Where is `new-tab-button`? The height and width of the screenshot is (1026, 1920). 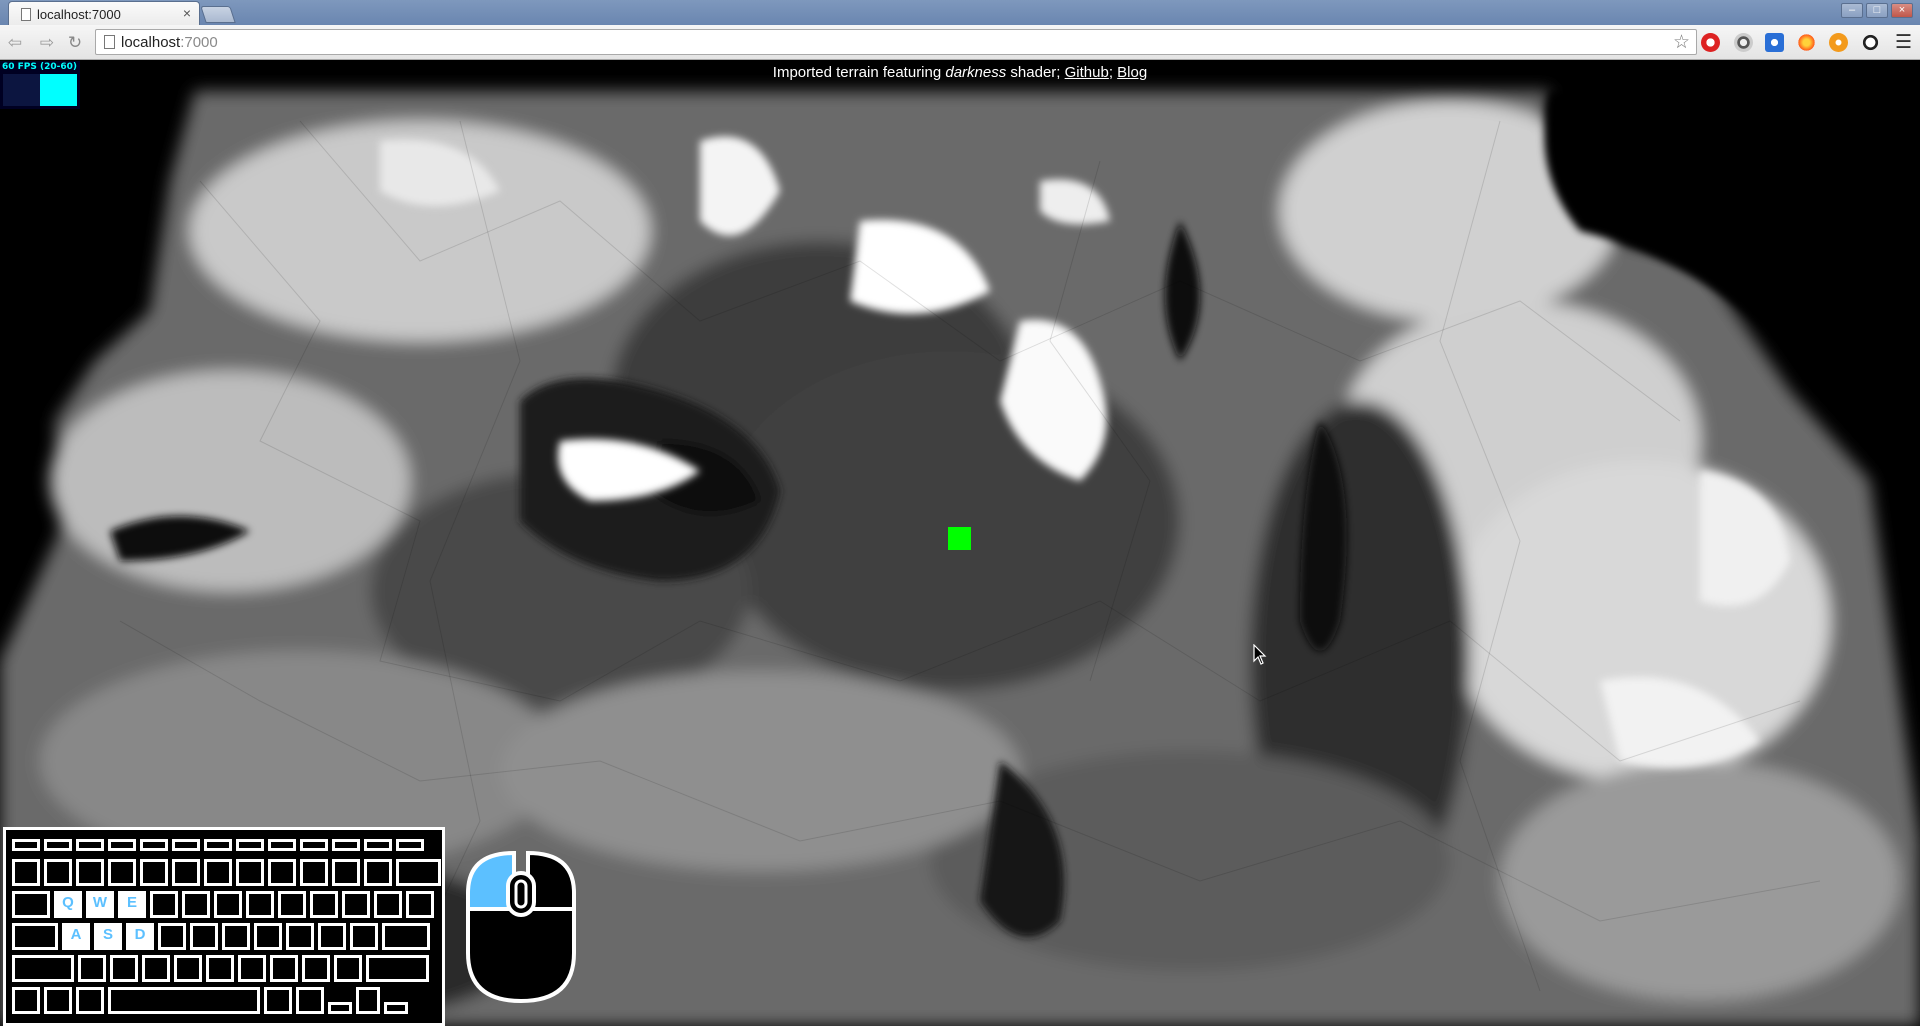
new-tab-button is located at coordinates (218, 14).